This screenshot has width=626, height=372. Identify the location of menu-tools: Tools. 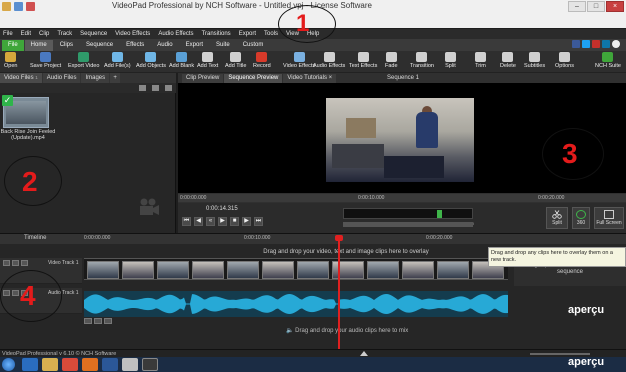
(271, 34).